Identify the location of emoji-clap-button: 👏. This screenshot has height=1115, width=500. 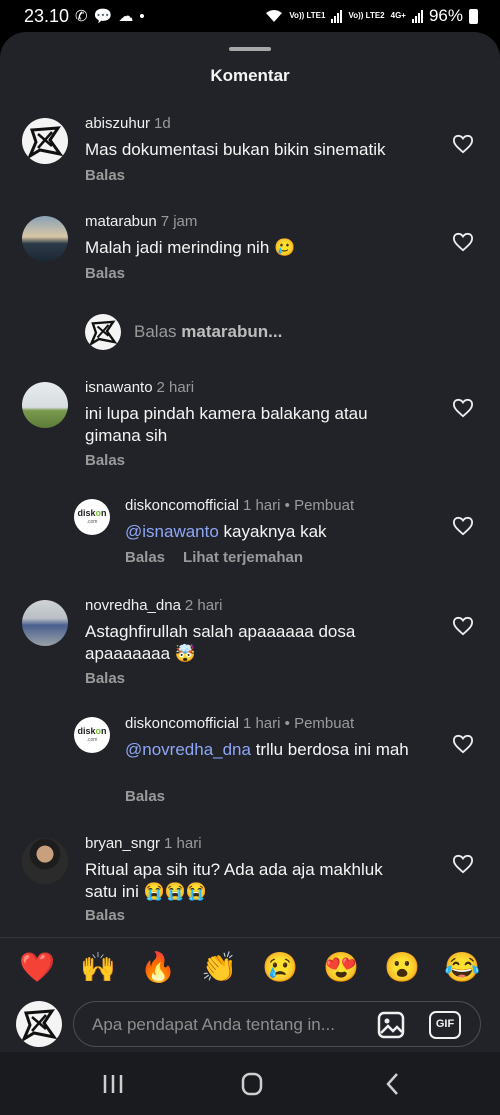
(219, 968).